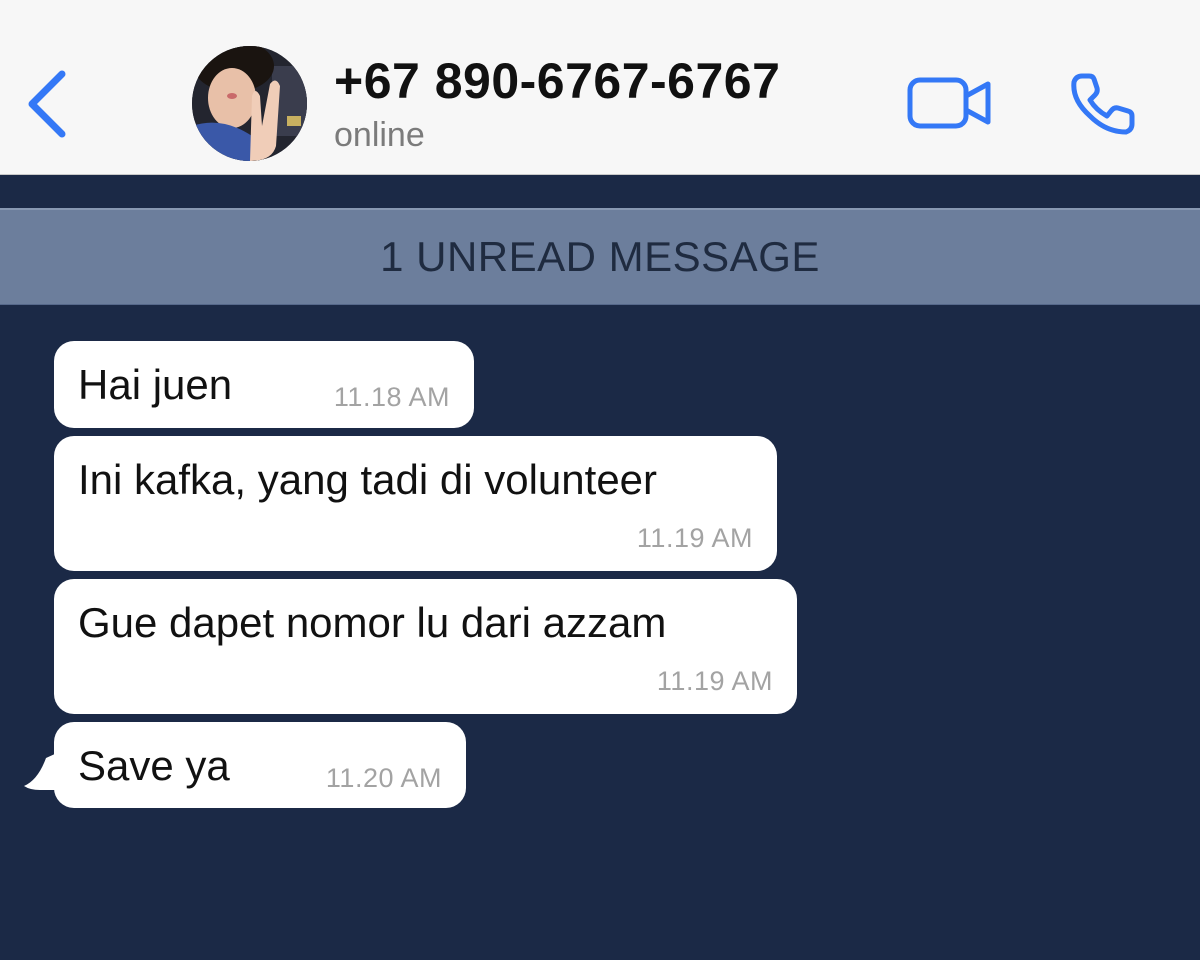  I want to click on avatar-photo, so click(249, 103).